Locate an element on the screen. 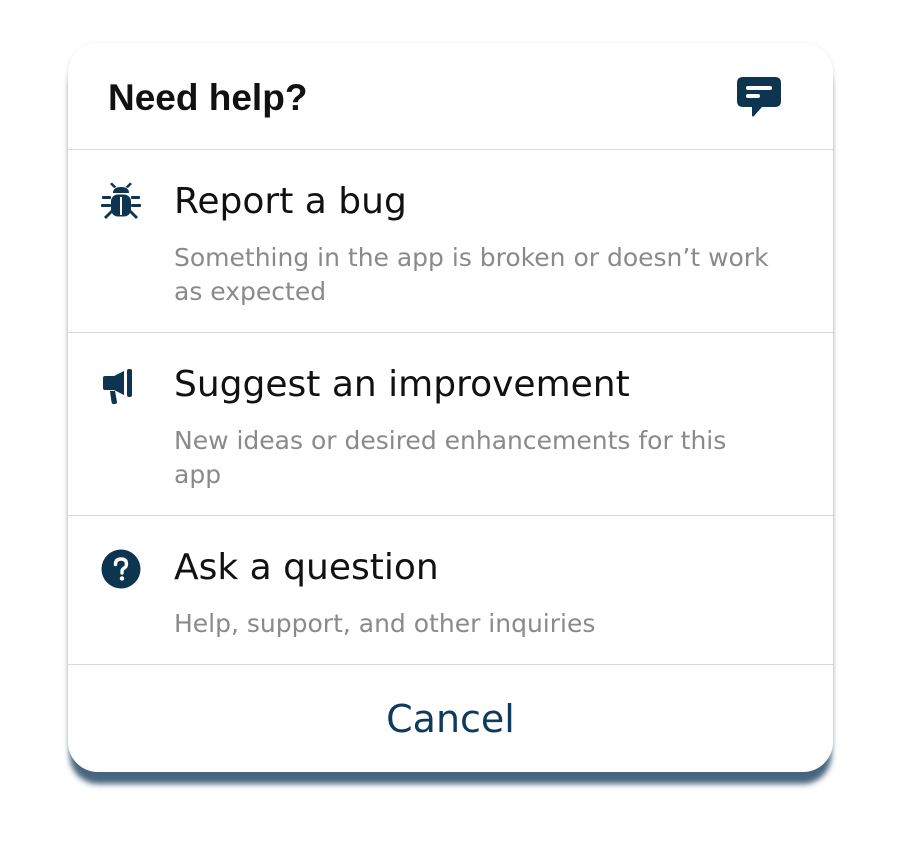  option-title: Suggest an improvement is located at coordinates (402, 384).